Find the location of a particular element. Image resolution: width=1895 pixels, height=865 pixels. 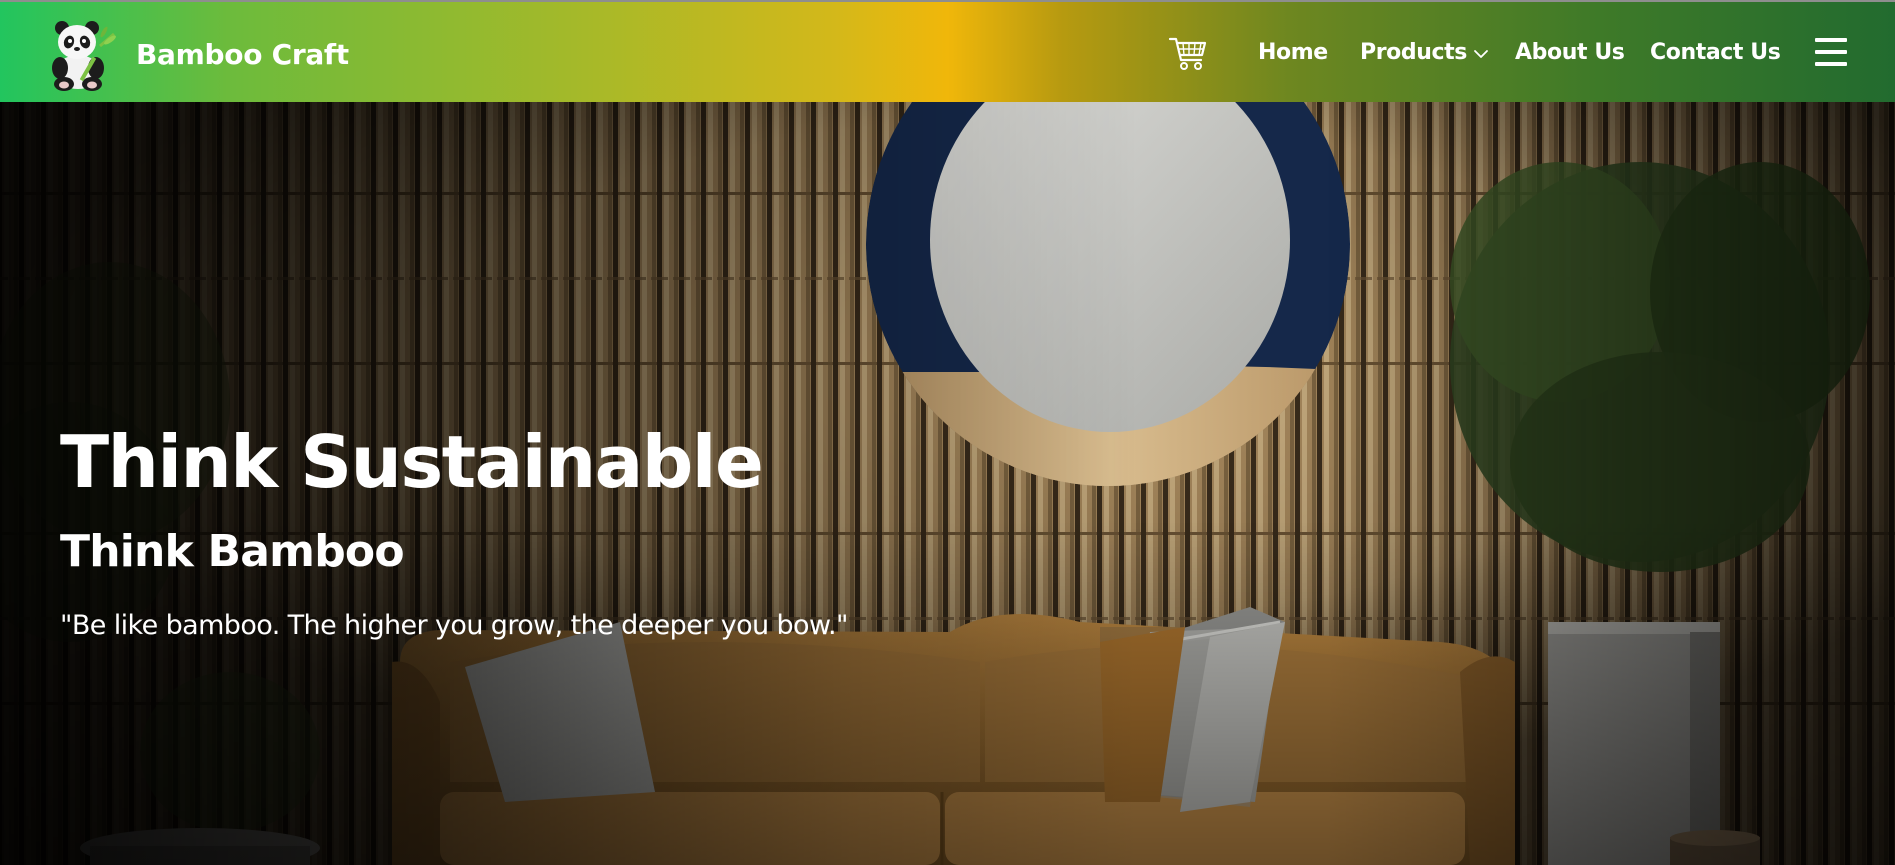

nav-products-label: Products is located at coordinates (1413, 52).